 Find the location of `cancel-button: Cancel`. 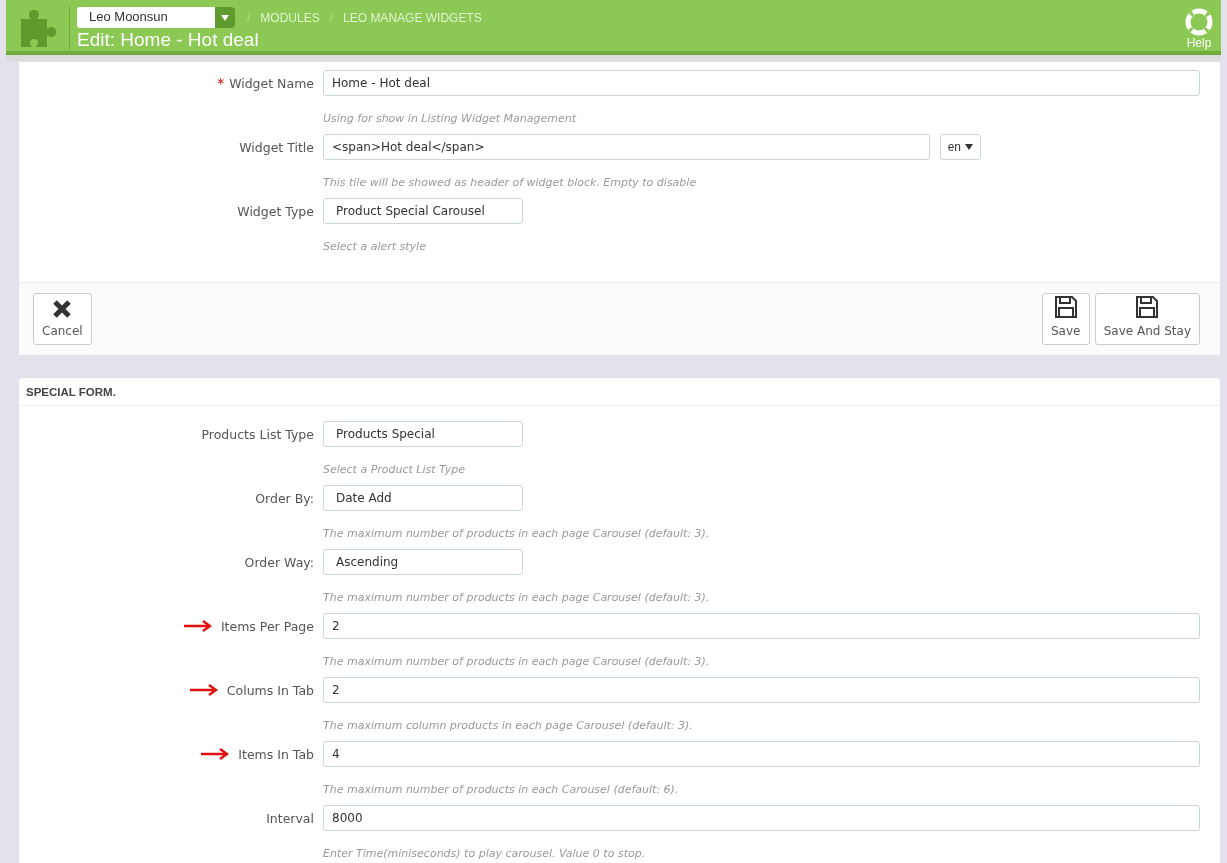

cancel-button: Cancel is located at coordinates (62, 319).